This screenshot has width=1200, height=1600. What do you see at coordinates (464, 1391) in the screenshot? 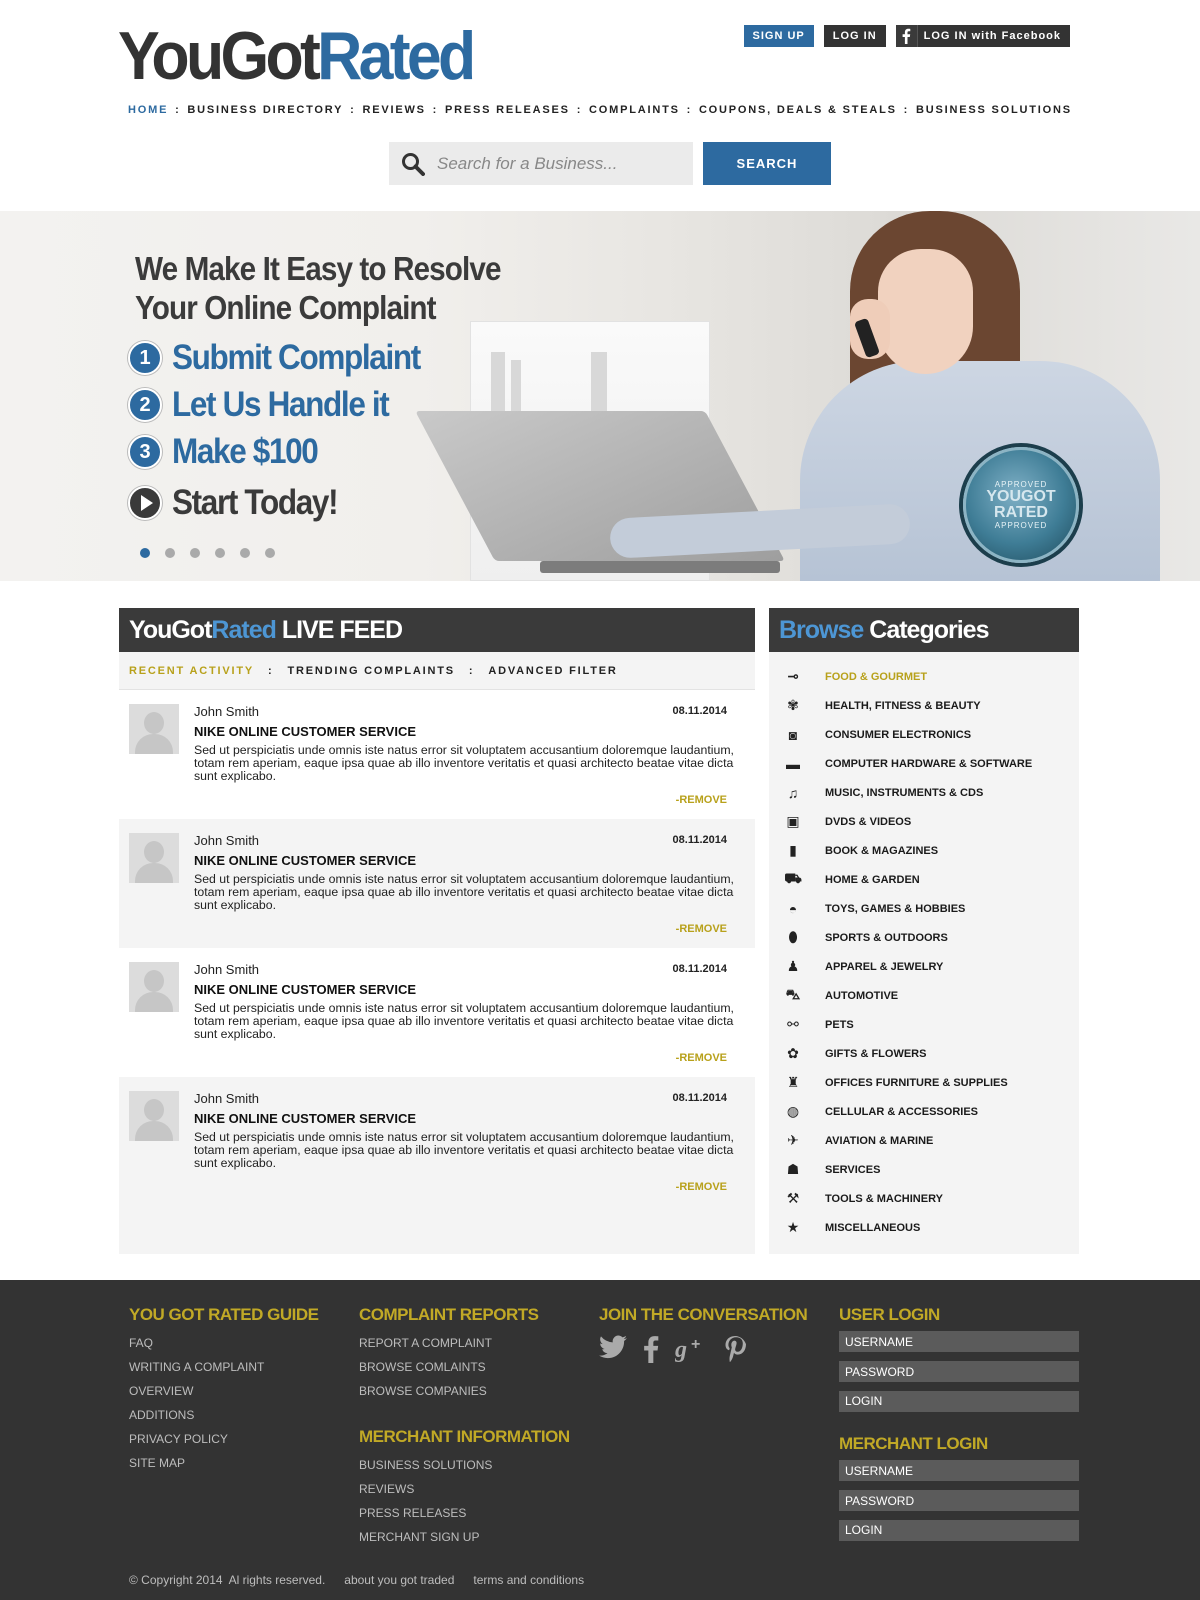
I see `footer-link-browse-companies: BROWSE COMPANIES` at bounding box center [464, 1391].